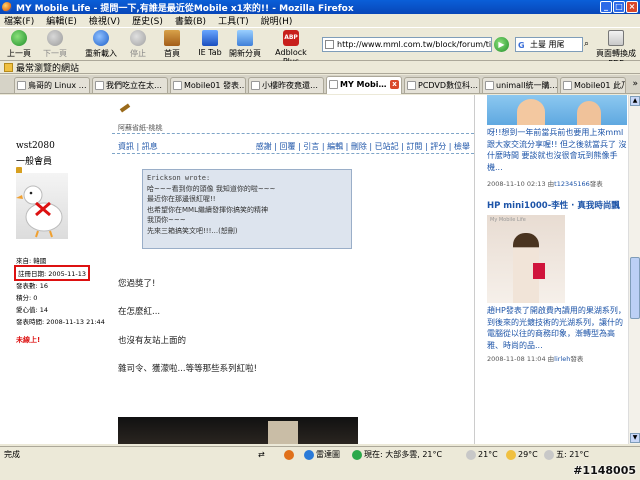 Image resolution: width=640 pixels, height=480 pixels. Describe the element at coordinates (322, 454) in the screenshot. I see `status-radar: 雷達圖` at that location.